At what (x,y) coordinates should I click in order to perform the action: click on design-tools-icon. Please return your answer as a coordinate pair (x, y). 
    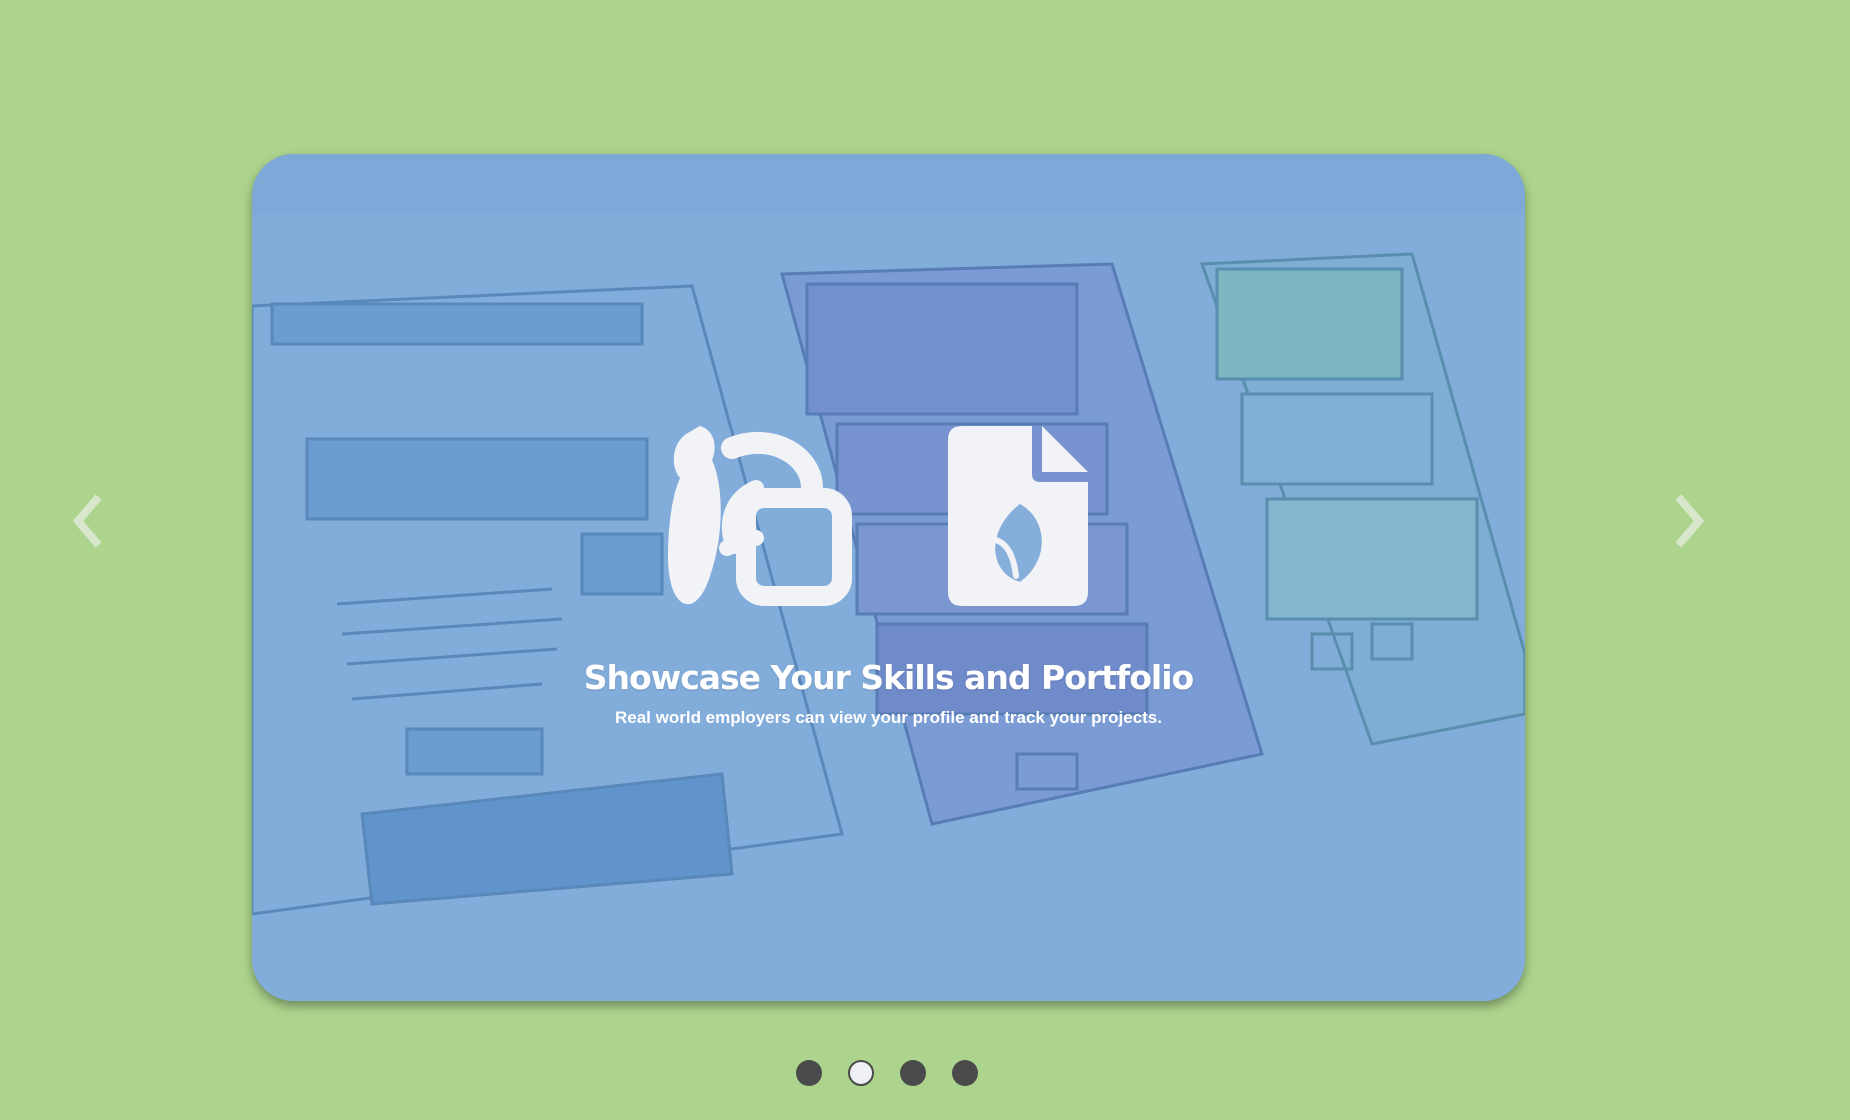
    Looking at the image, I should click on (760, 516).